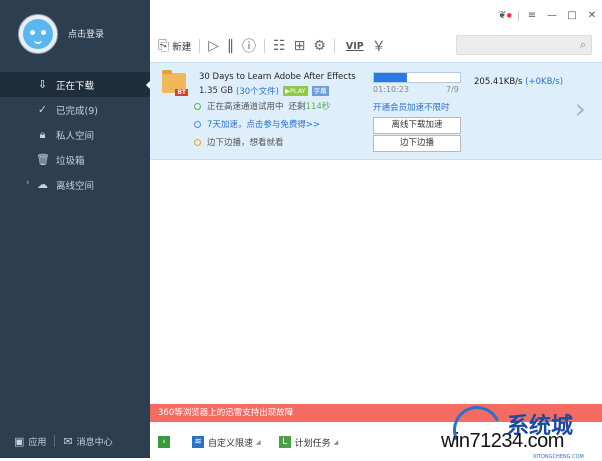 The image size is (602, 461). What do you see at coordinates (43, 159) in the screenshot?
I see `trash-icon: 🗑︎` at bounding box center [43, 159].